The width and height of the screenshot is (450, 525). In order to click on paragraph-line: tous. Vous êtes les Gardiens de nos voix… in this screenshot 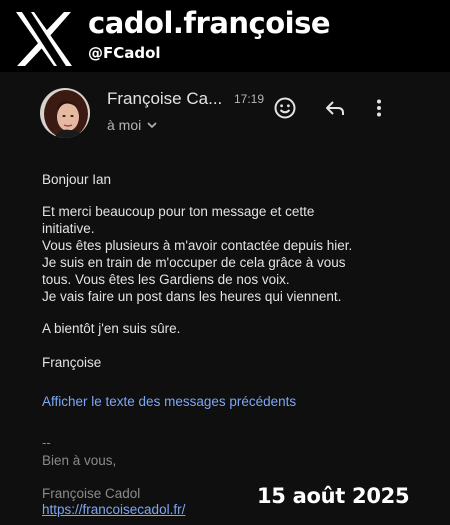, I will do `click(166, 279)`.